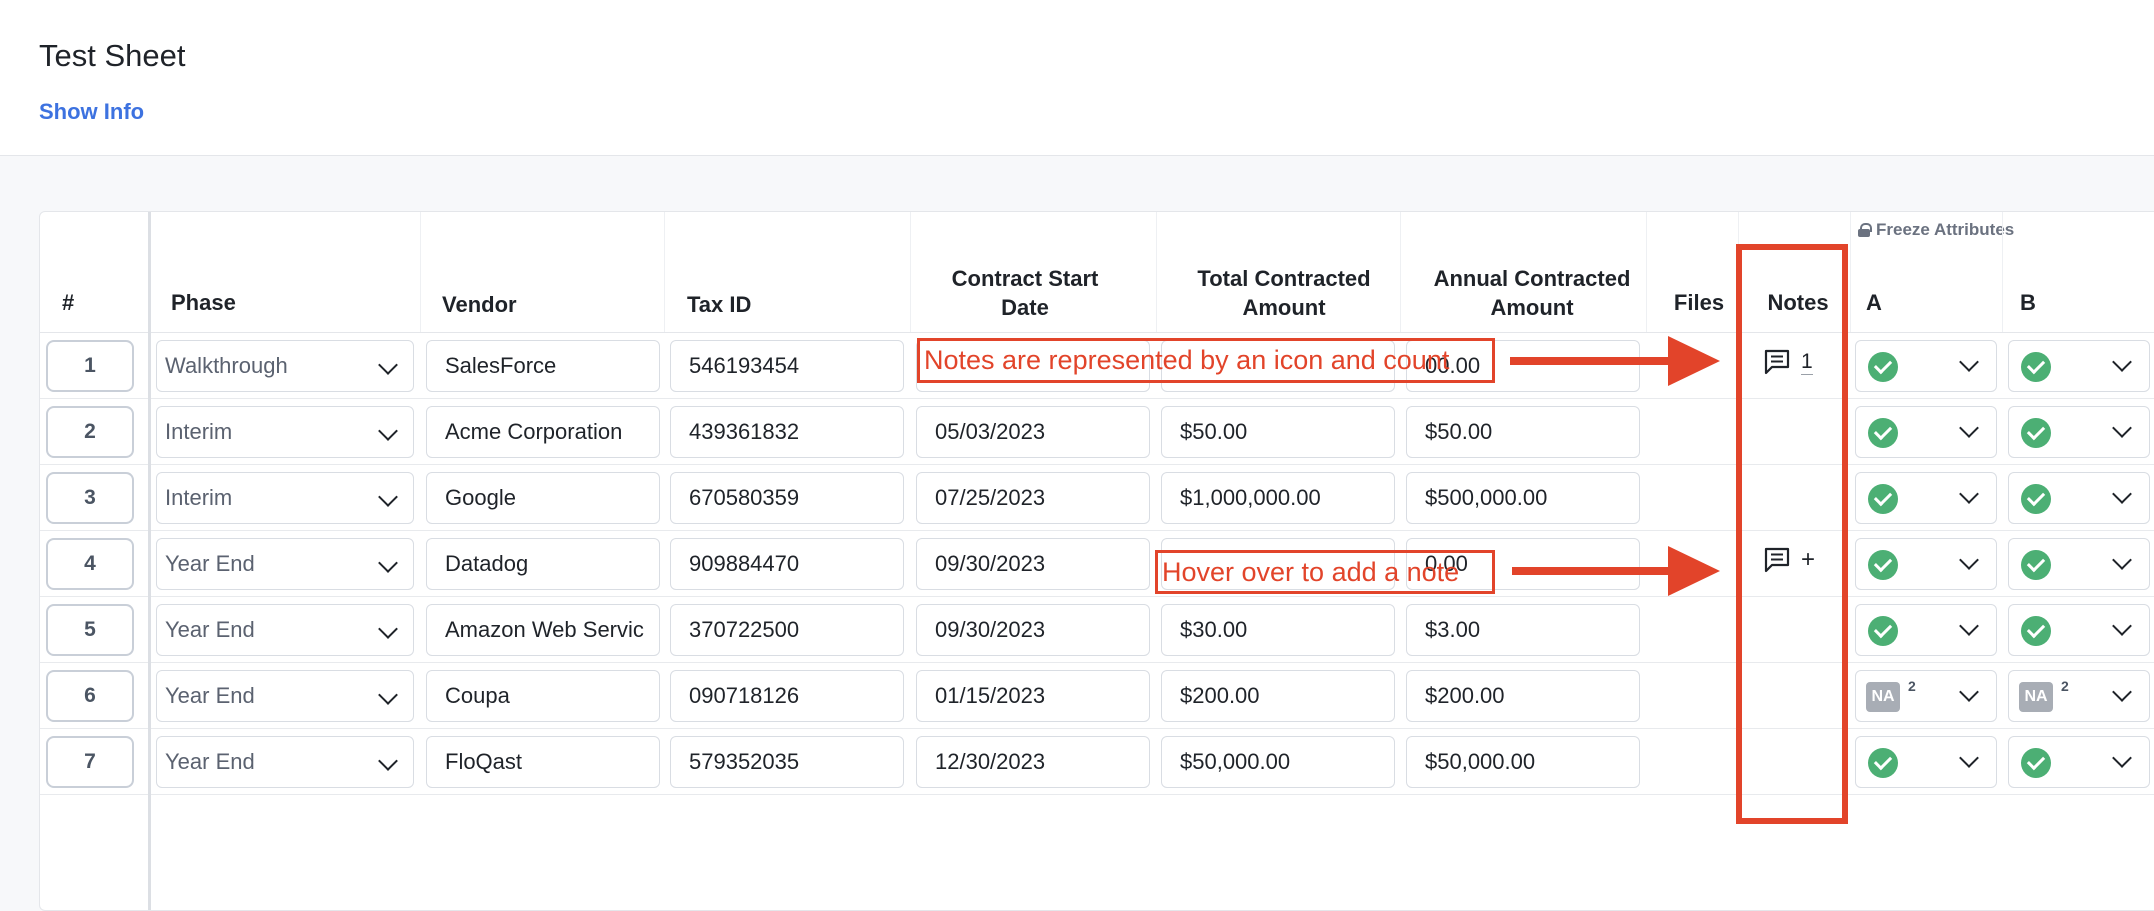  What do you see at coordinates (1523, 696) in the screenshot?
I see `annual-contracted-amount-field: $200.00` at bounding box center [1523, 696].